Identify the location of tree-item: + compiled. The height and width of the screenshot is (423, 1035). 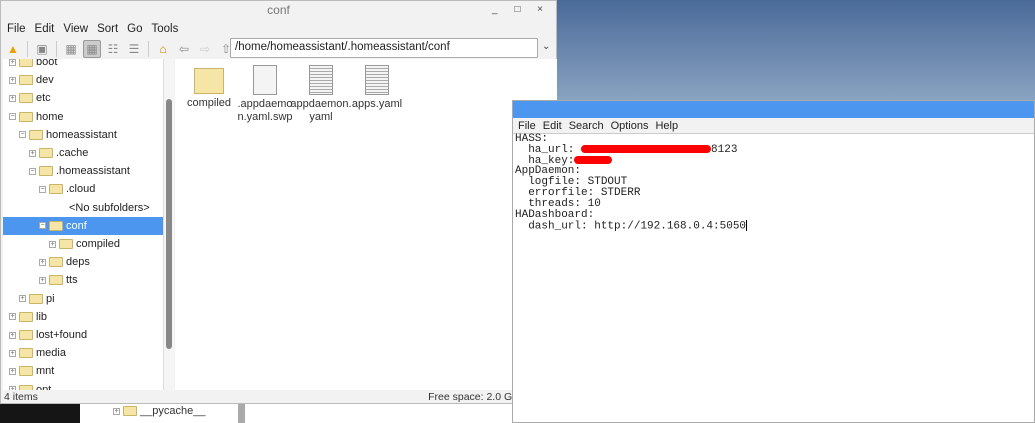
(83, 244).